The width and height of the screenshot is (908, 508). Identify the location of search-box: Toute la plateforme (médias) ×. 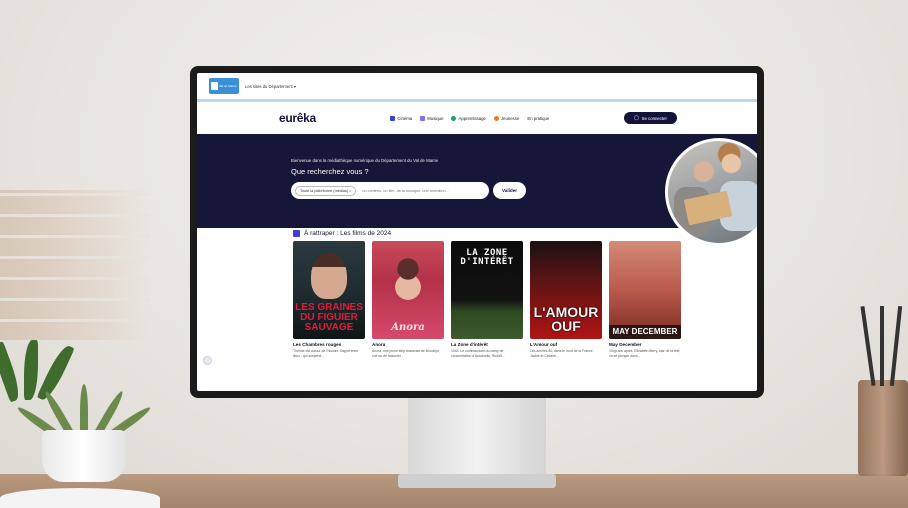
(390, 190).